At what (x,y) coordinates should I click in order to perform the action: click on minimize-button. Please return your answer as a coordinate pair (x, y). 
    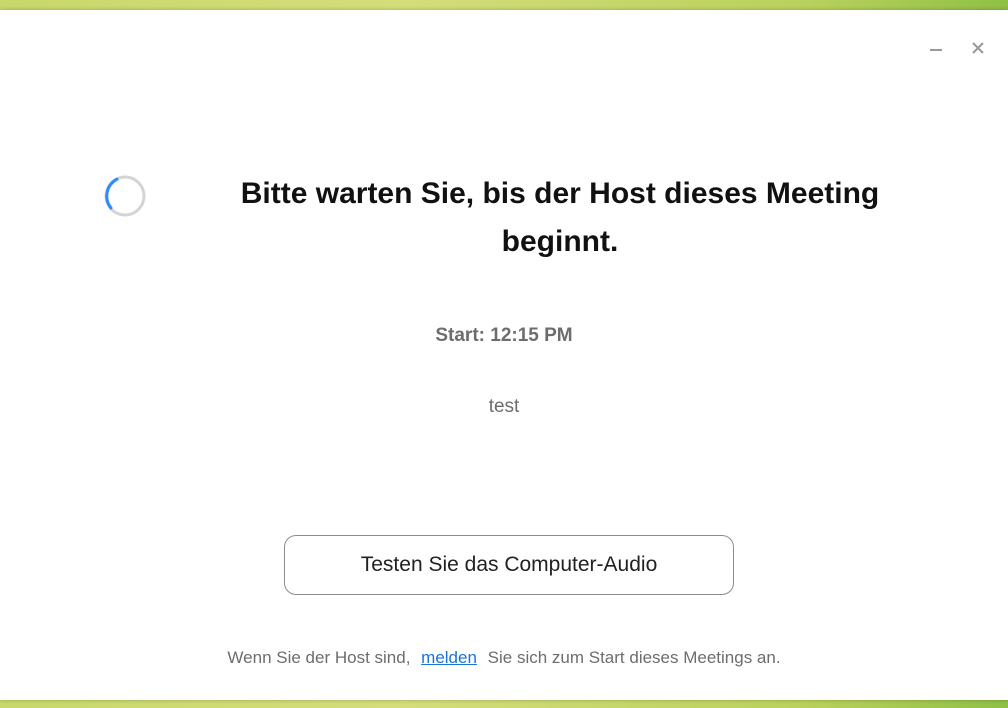
    Looking at the image, I should click on (936, 48).